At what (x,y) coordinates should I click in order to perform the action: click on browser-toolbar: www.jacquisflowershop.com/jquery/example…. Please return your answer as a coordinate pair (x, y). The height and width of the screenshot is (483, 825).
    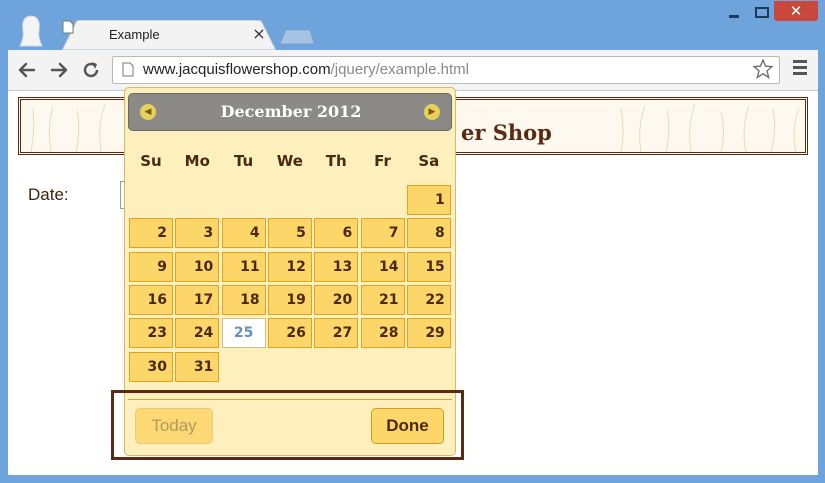
    Looking at the image, I should click on (413, 70).